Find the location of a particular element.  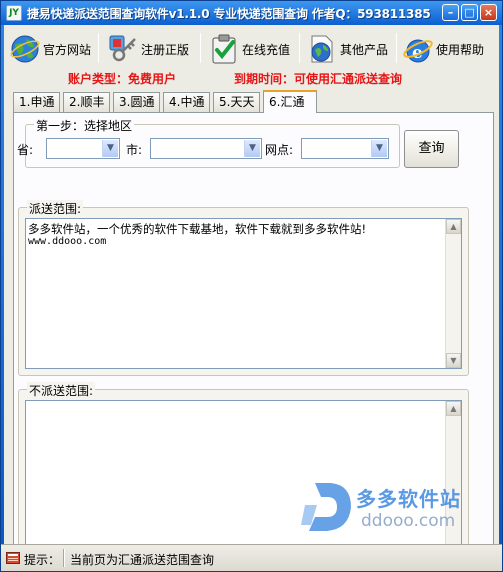

register-button: 注册正版 is located at coordinates (148, 49).